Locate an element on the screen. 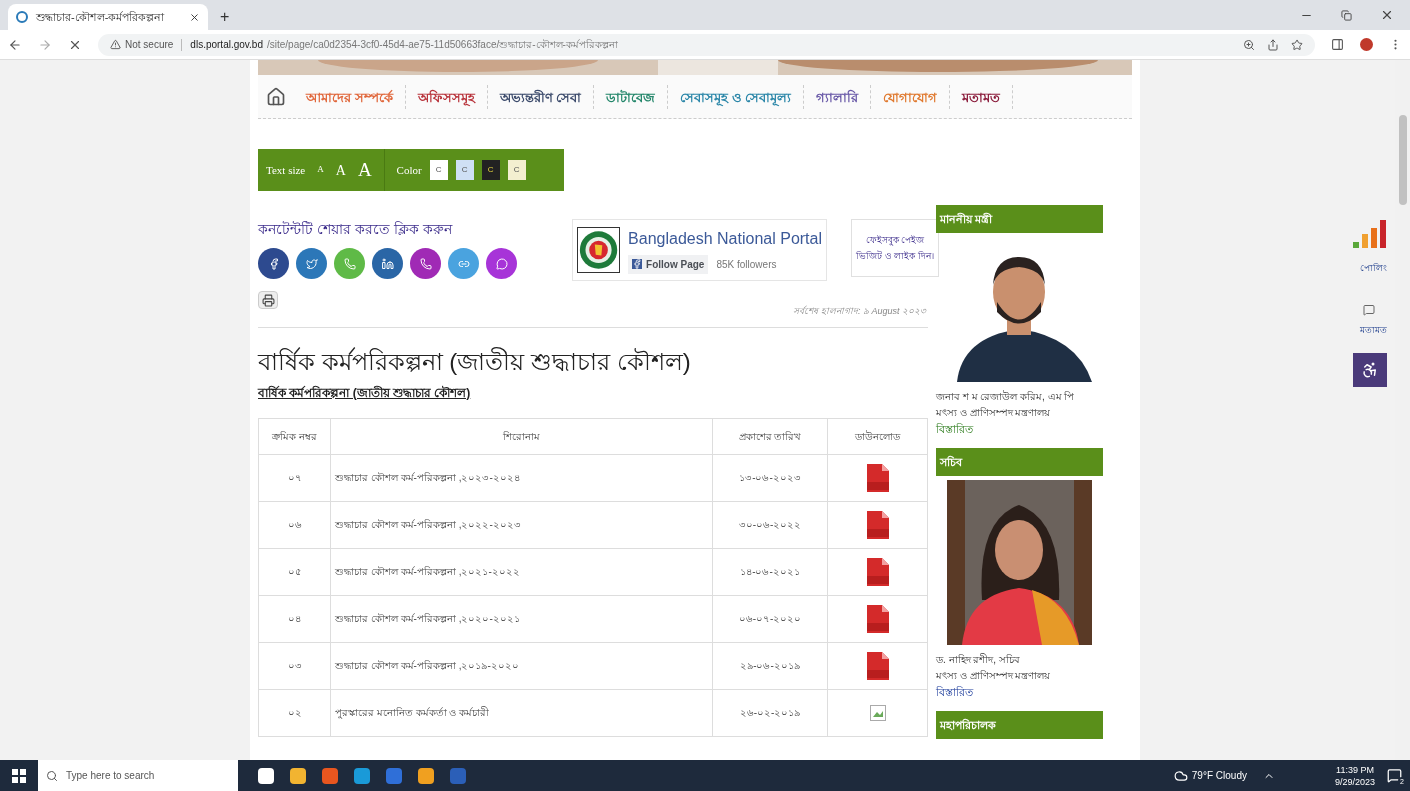 This screenshot has height=791, width=1410. follow-page-button: Follow Page is located at coordinates (668, 264).